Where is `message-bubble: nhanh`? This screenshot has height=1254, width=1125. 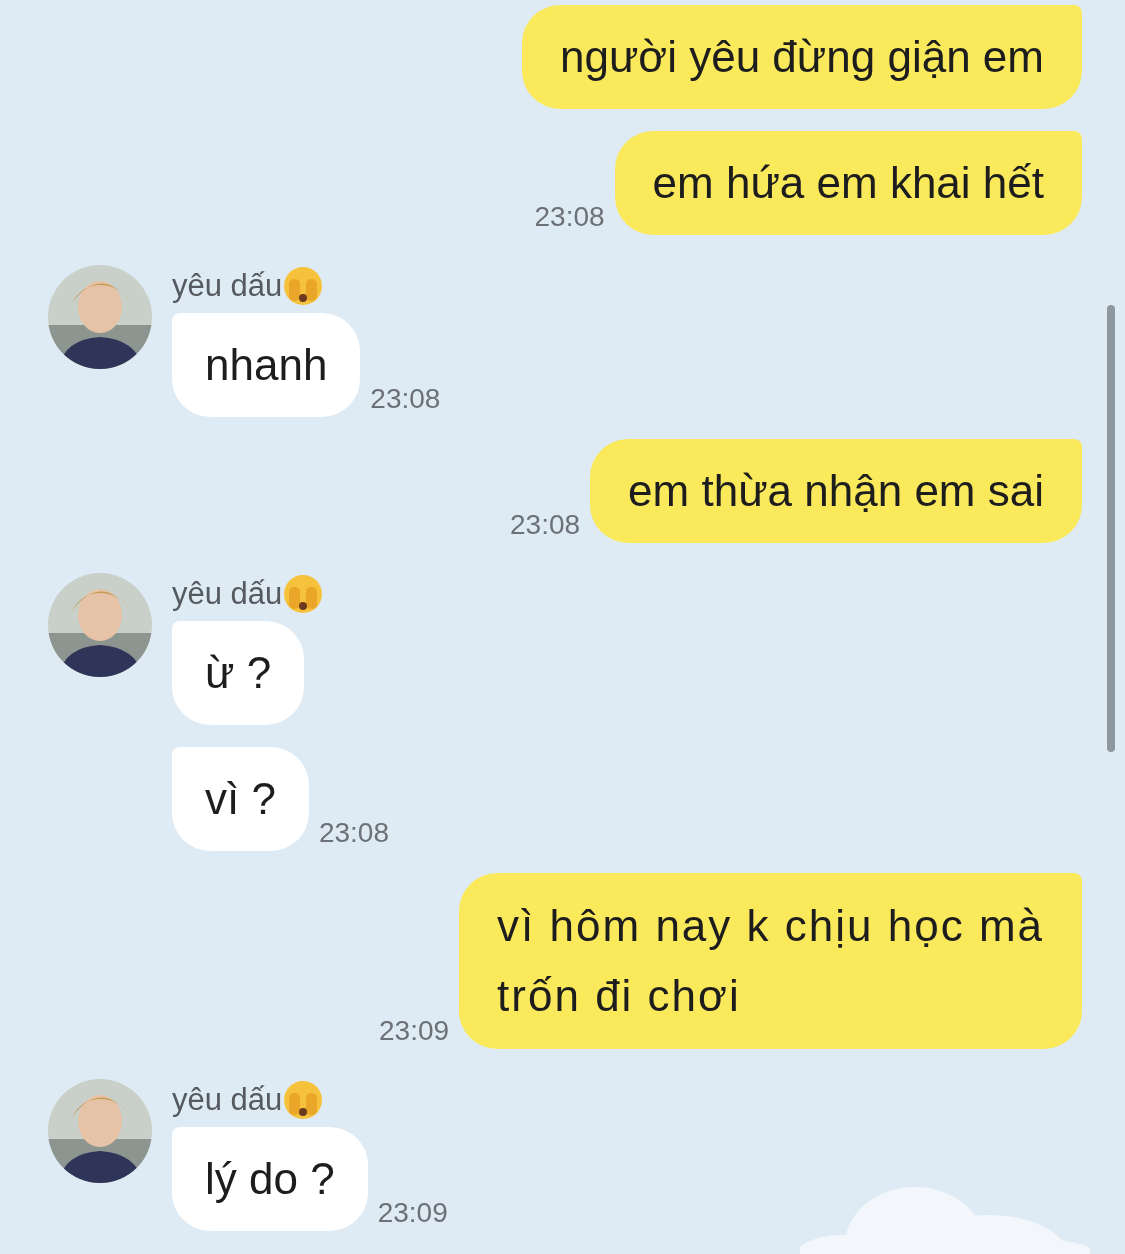 message-bubble: nhanh is located at coordinates (266, 365).